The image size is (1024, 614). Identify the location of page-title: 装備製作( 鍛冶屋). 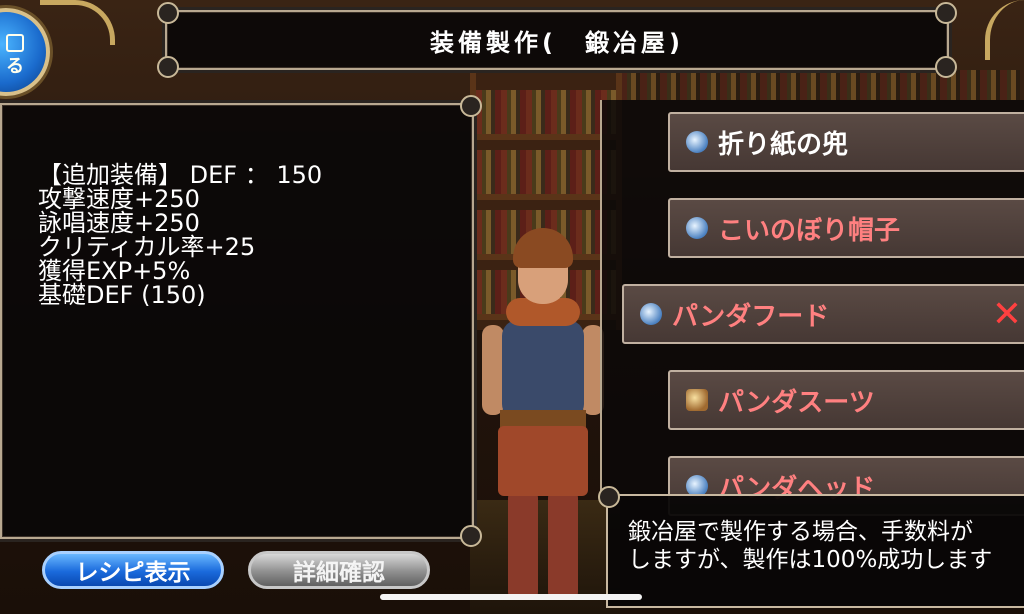
(557, 42).